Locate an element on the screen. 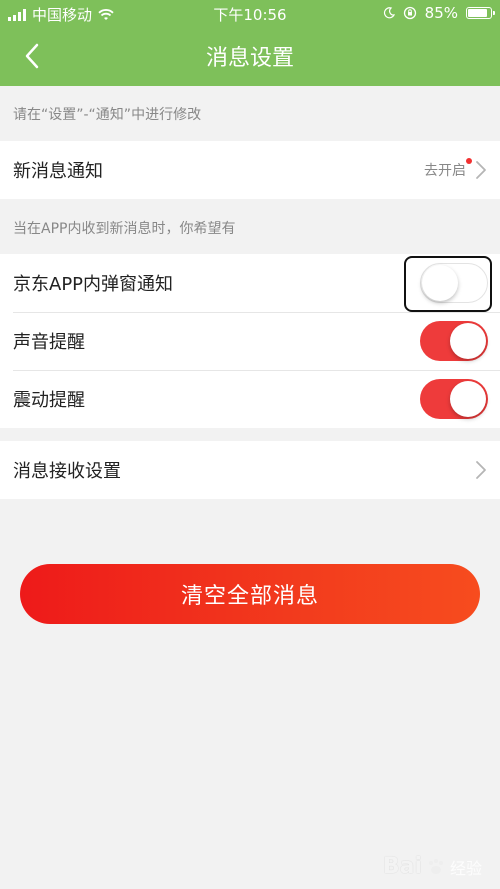 The height and width of the screenshot is (889, 500). vibration-reminder-label: 震动提醒 is located at coordinates (49, 400).